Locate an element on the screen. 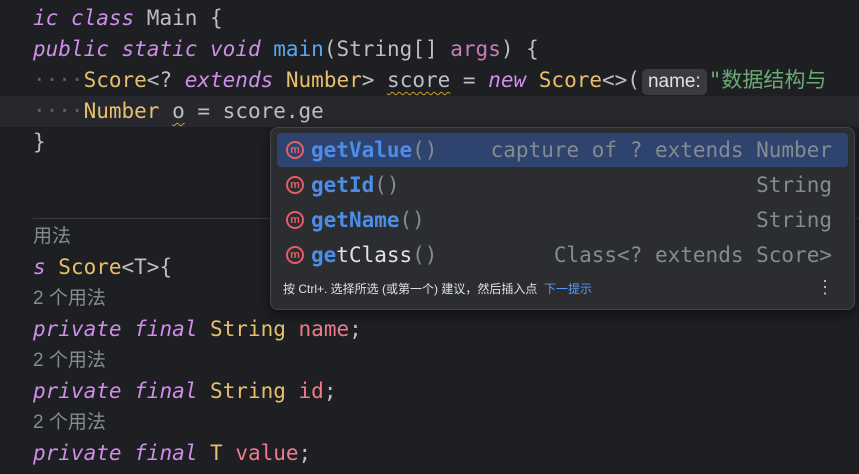  usage-hint: 用法 is located at coordinates (52, 236).